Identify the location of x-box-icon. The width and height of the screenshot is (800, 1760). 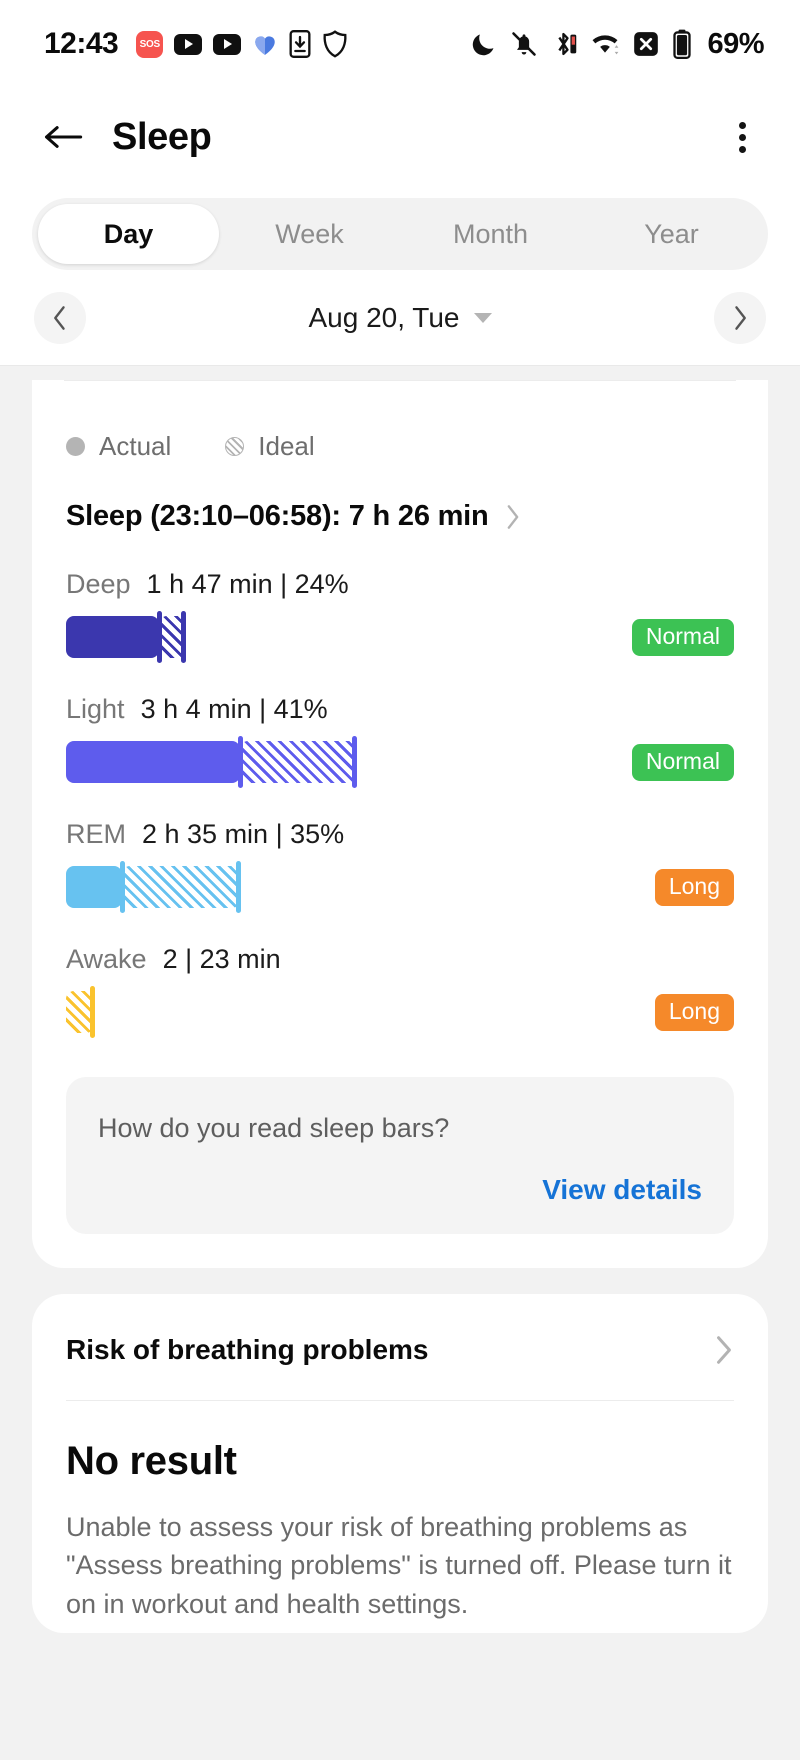
(646, 44).